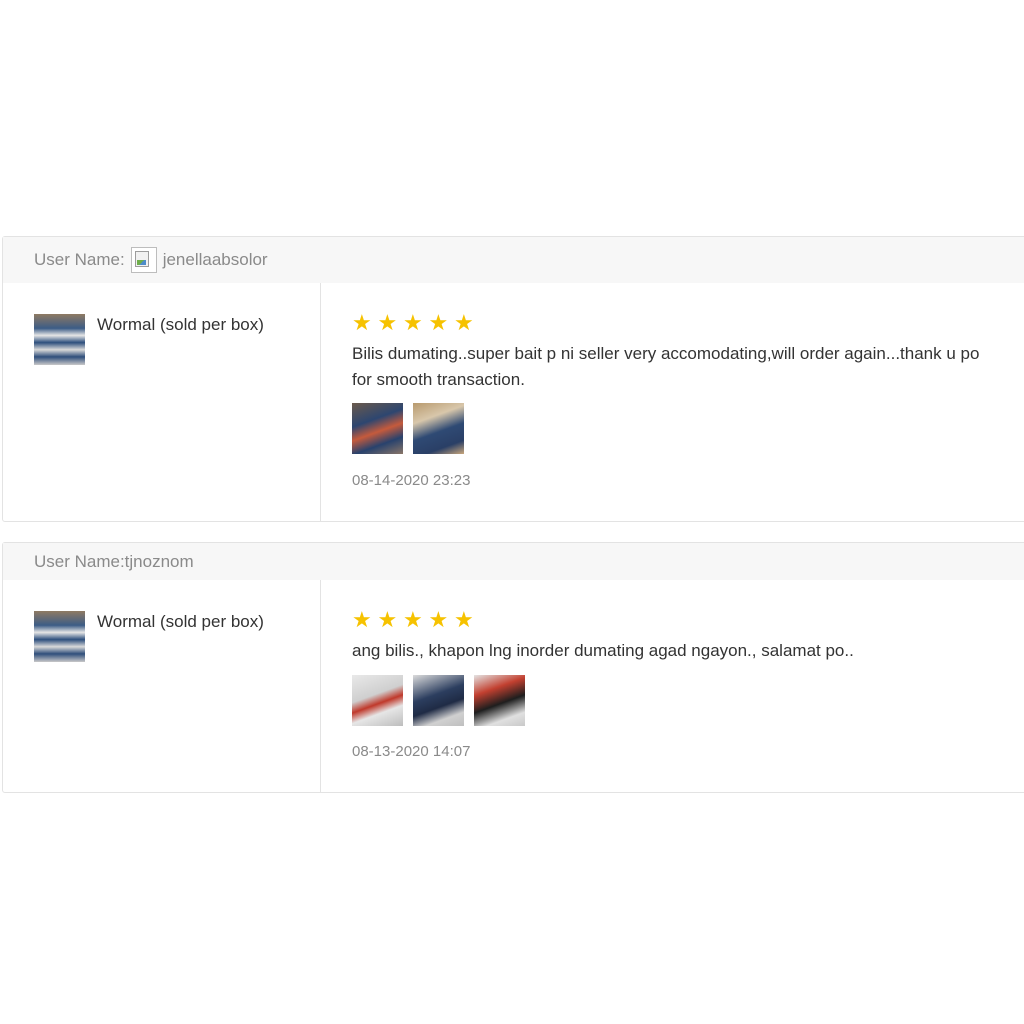 Image resolution: width=1024 pixels, height=1024 pixels. What do you see at coordinates (114, 561) in the screenshot?
I see `user-name-label: User Name:tjnoznom` at bounding box center [114, 561].